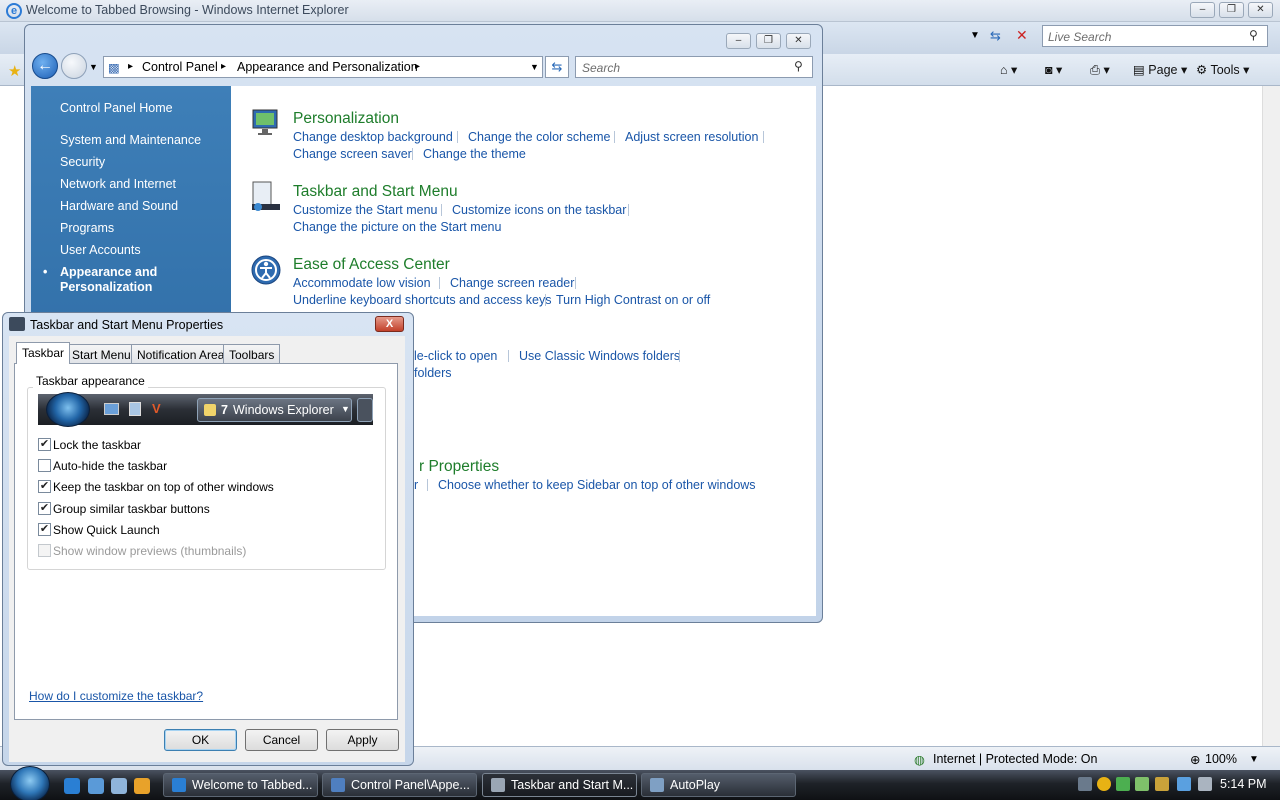  Describe the element at coordinates (119, 206) in the screenshot. I see `sidebar-item-hardware: Hardware and Sound` at that location.